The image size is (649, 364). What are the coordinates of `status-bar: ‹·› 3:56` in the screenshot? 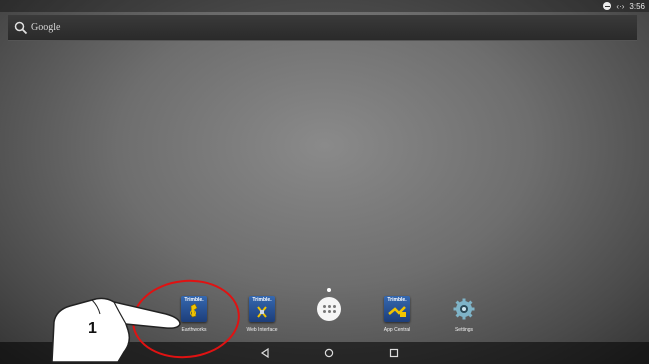 It's located at (324, 6).